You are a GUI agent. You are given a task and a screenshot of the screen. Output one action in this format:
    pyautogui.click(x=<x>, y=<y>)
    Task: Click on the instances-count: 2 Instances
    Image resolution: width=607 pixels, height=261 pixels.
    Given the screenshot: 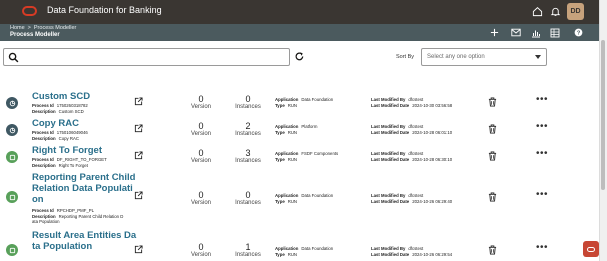 What is the action you would take?
    pyautogui.click(x=248, y=129)
    